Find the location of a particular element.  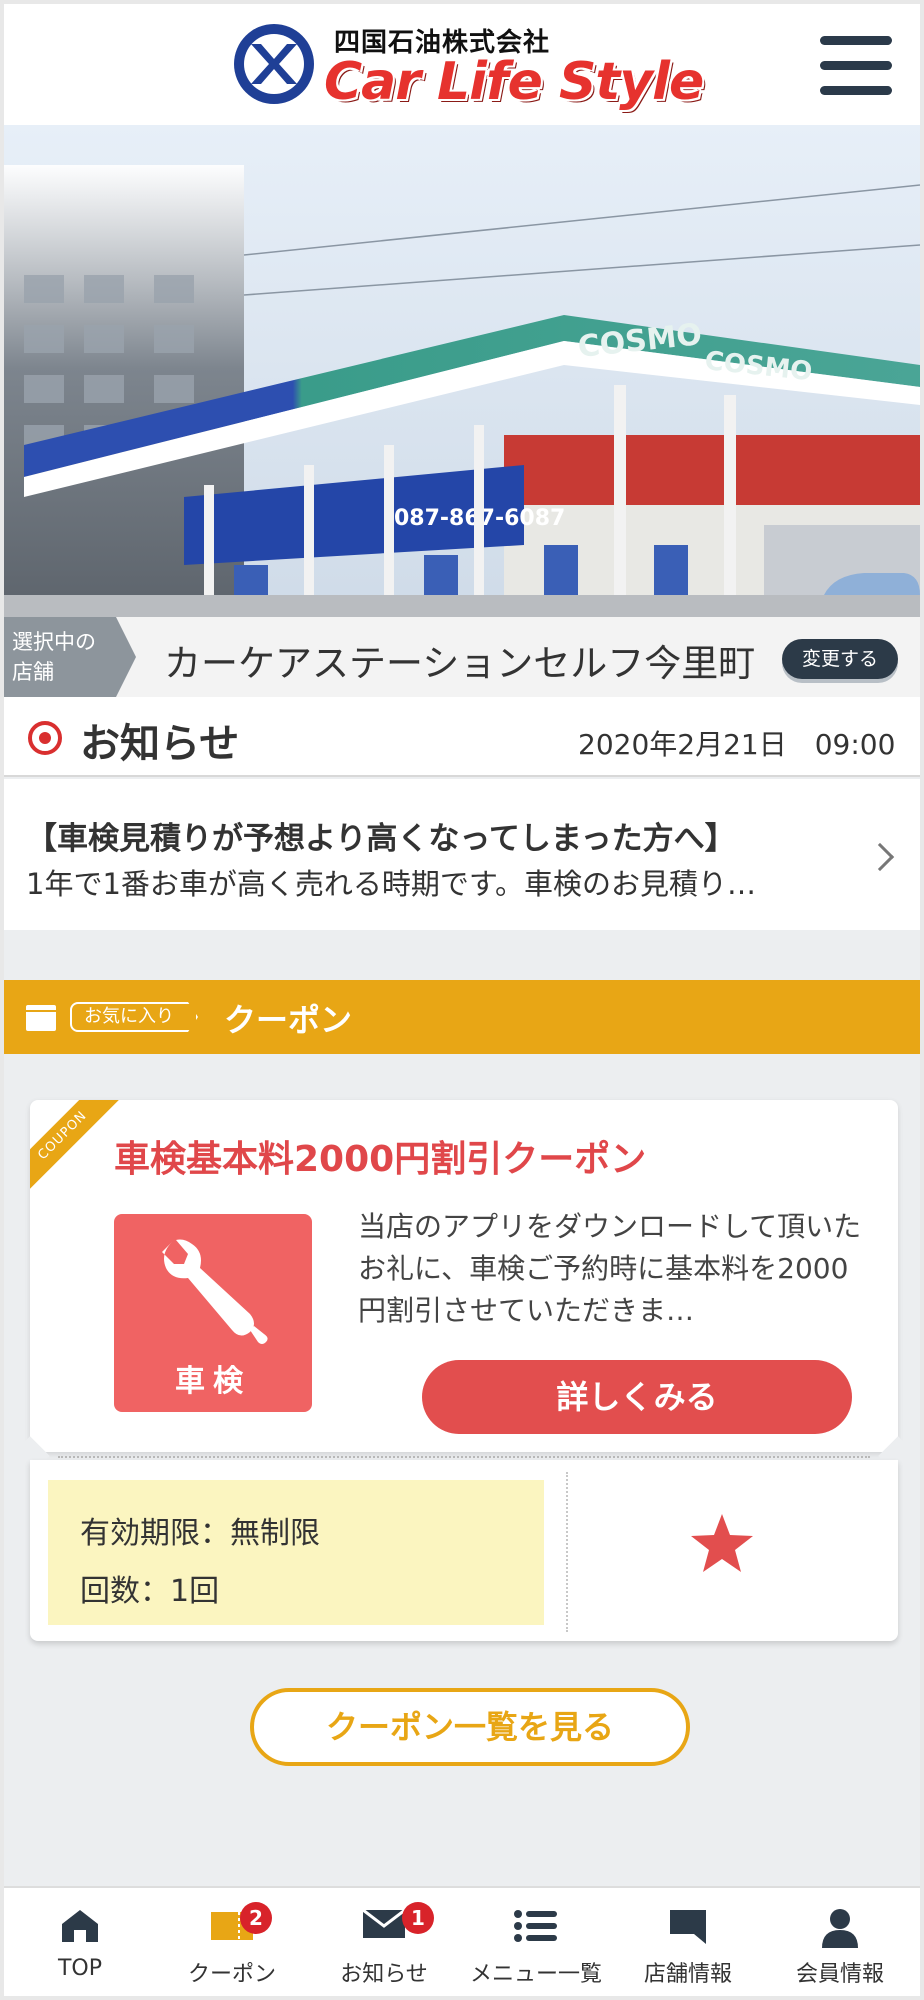

coupon-section-title: クーポン is located at coordinates (288, 1020).